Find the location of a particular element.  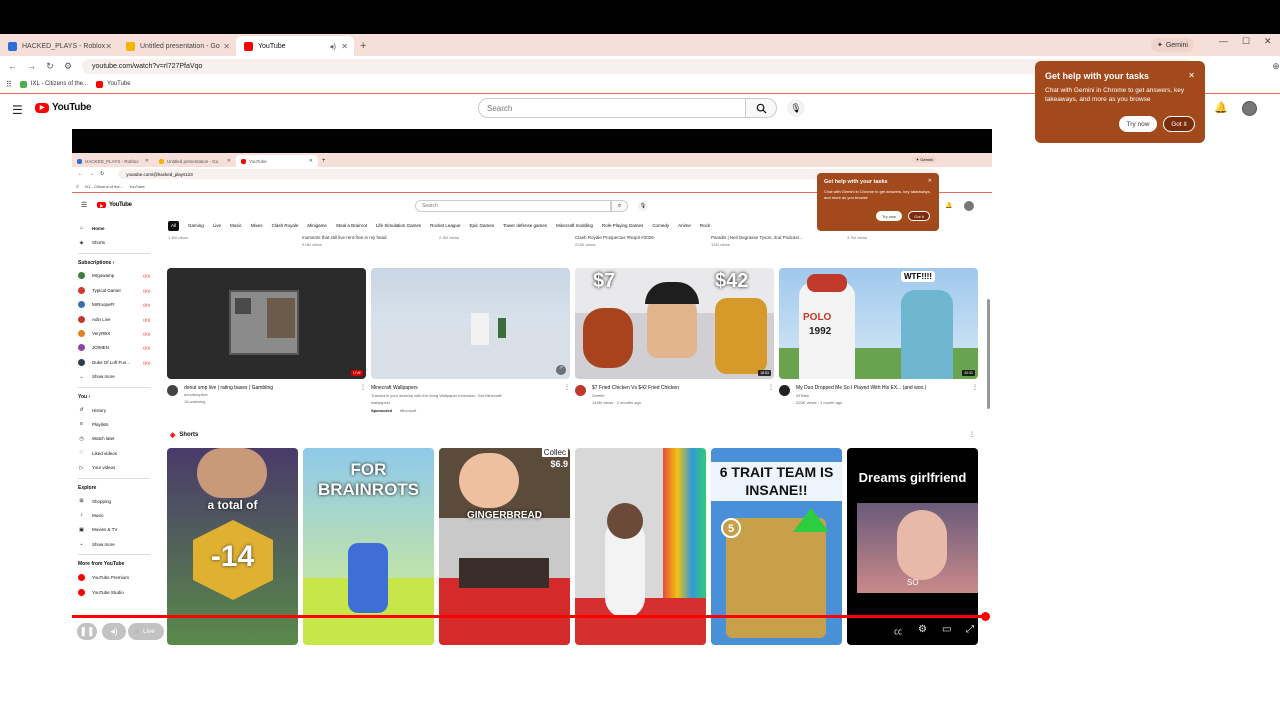

inner-got-it-button: Got it is located at coordinates (919, 216).